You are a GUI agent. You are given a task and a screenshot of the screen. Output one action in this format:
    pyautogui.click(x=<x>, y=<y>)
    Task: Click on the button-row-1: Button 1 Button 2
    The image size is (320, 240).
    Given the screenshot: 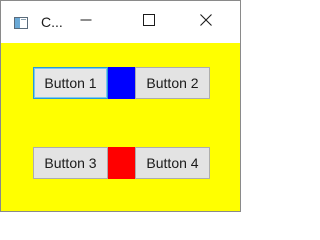 What is the action you would take?
    pyautogui.click(x=122, y=83)
    